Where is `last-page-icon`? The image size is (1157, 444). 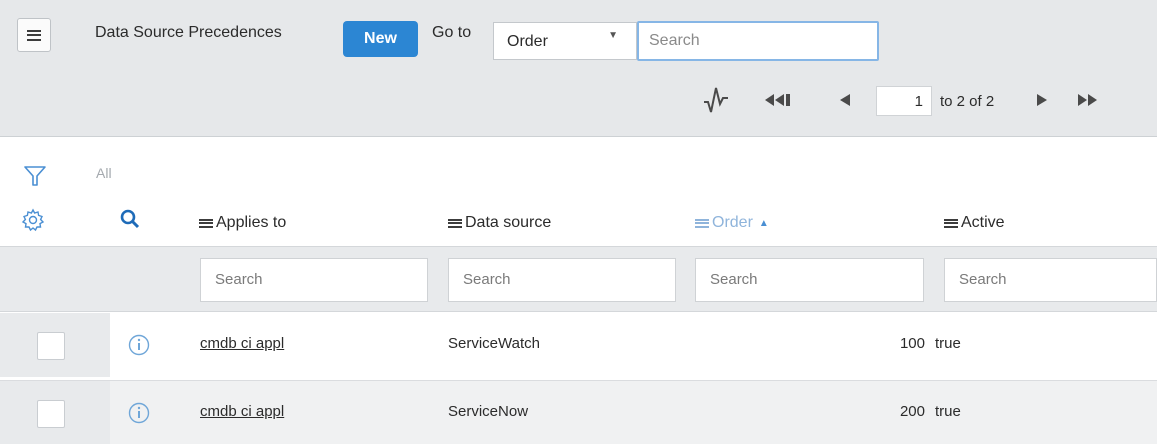 last-page-icon is located at coordinates (1093, 100).